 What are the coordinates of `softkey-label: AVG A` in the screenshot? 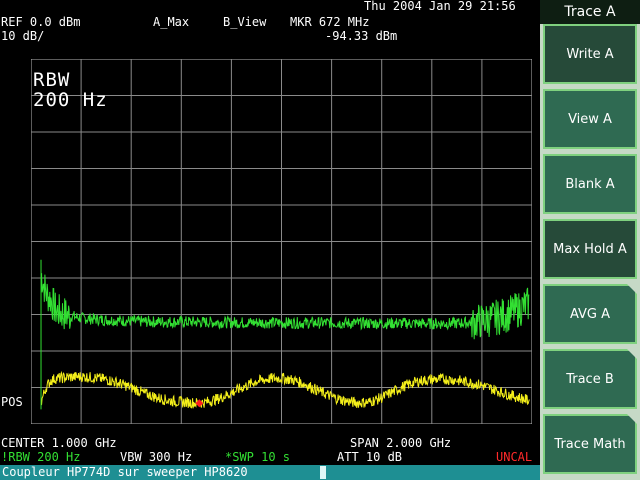 It's located at (590, 314).